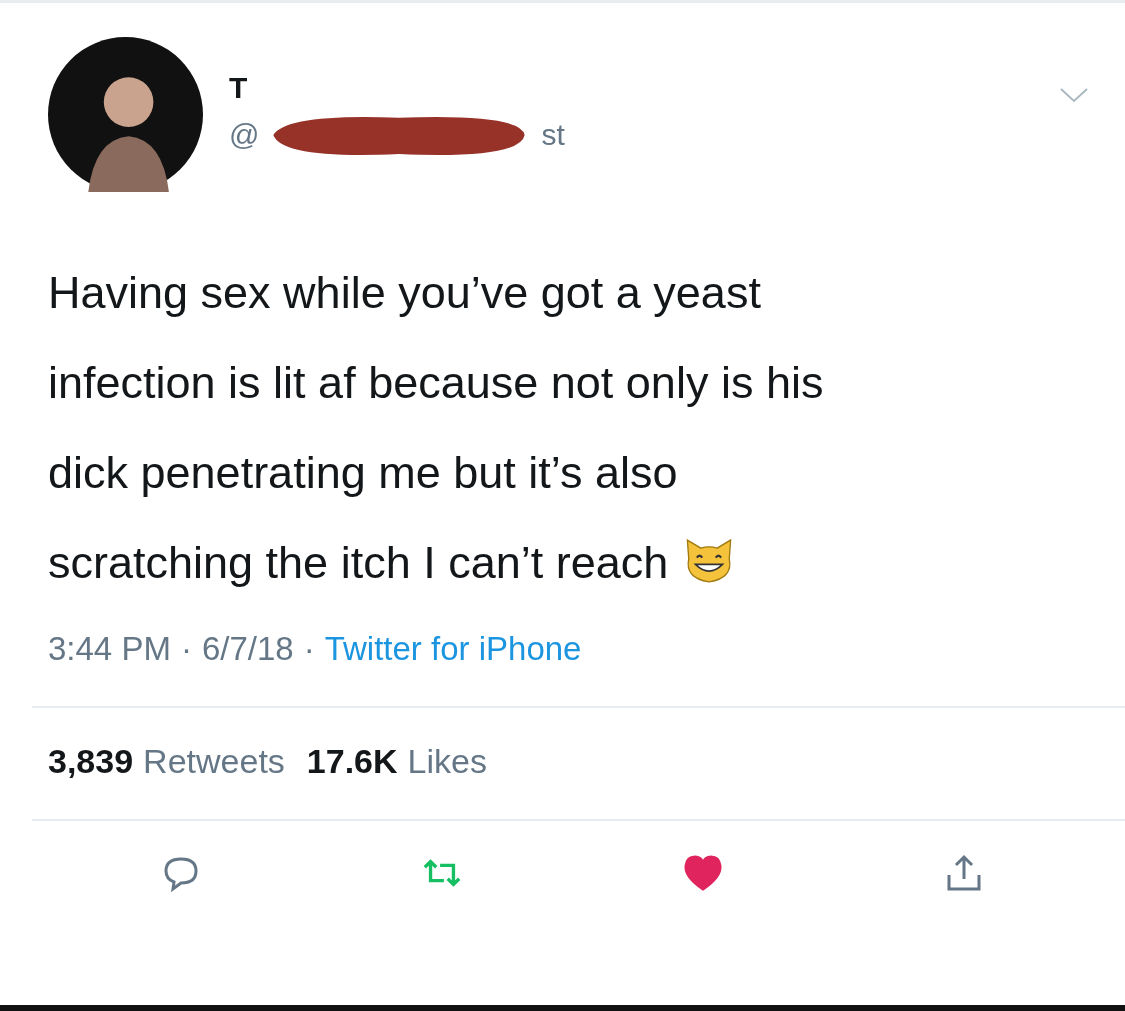  What do you see at coordinates (91, 761) in the screenshot?
I see `stat-count: 3,839` at bounding box center [91, 761].